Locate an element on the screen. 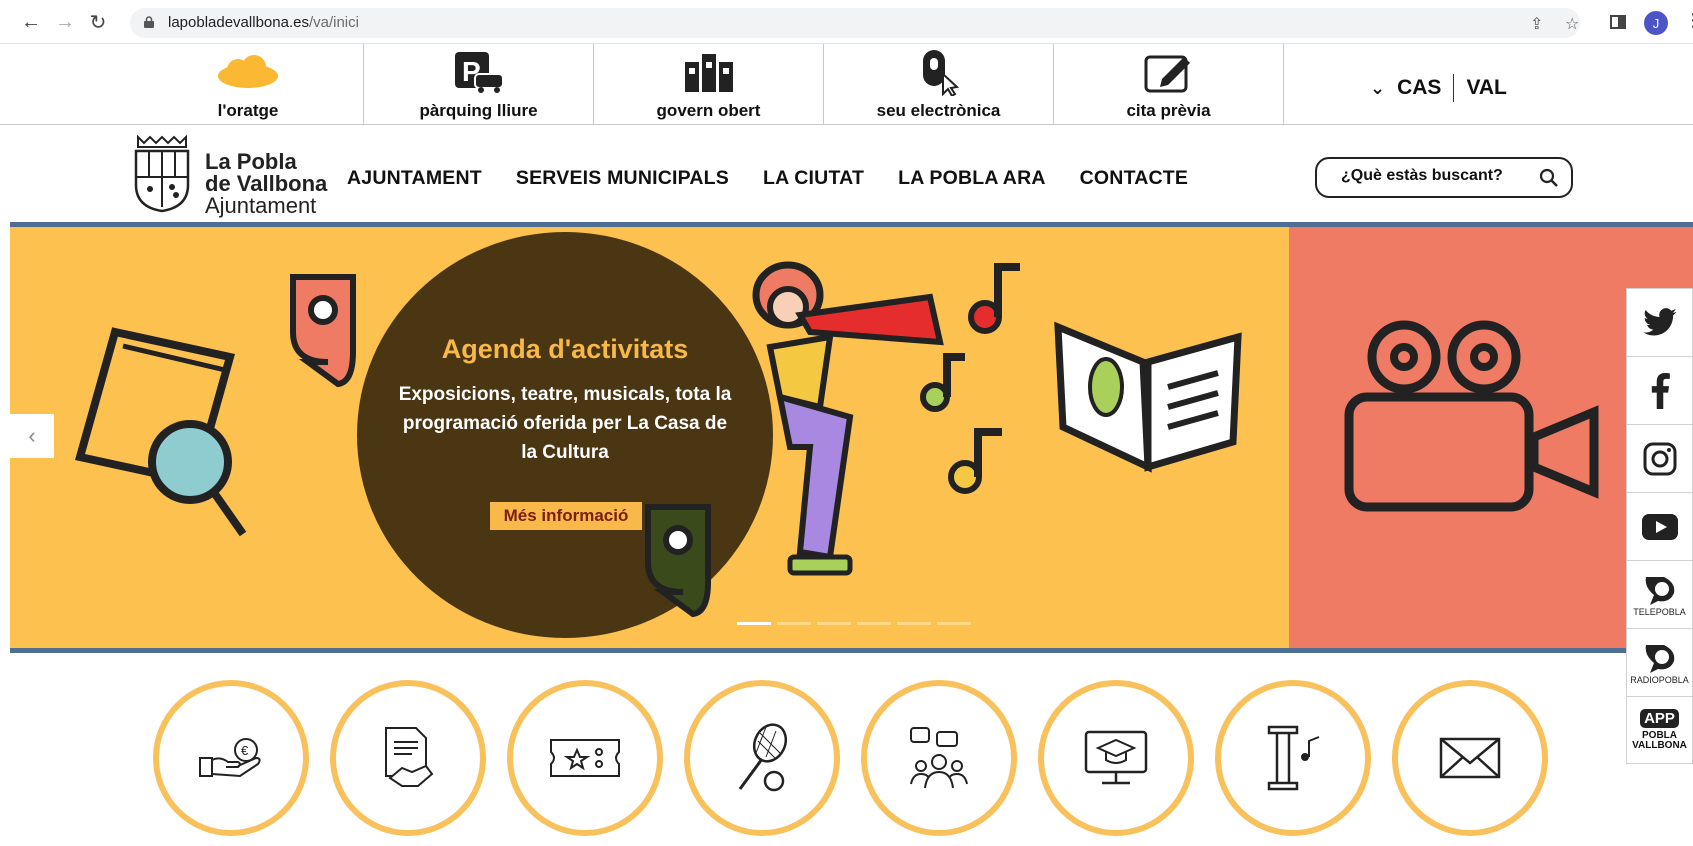 The height and width of the screenshot is (846, 1693). search-icon is located at coordinates (1549, 178).